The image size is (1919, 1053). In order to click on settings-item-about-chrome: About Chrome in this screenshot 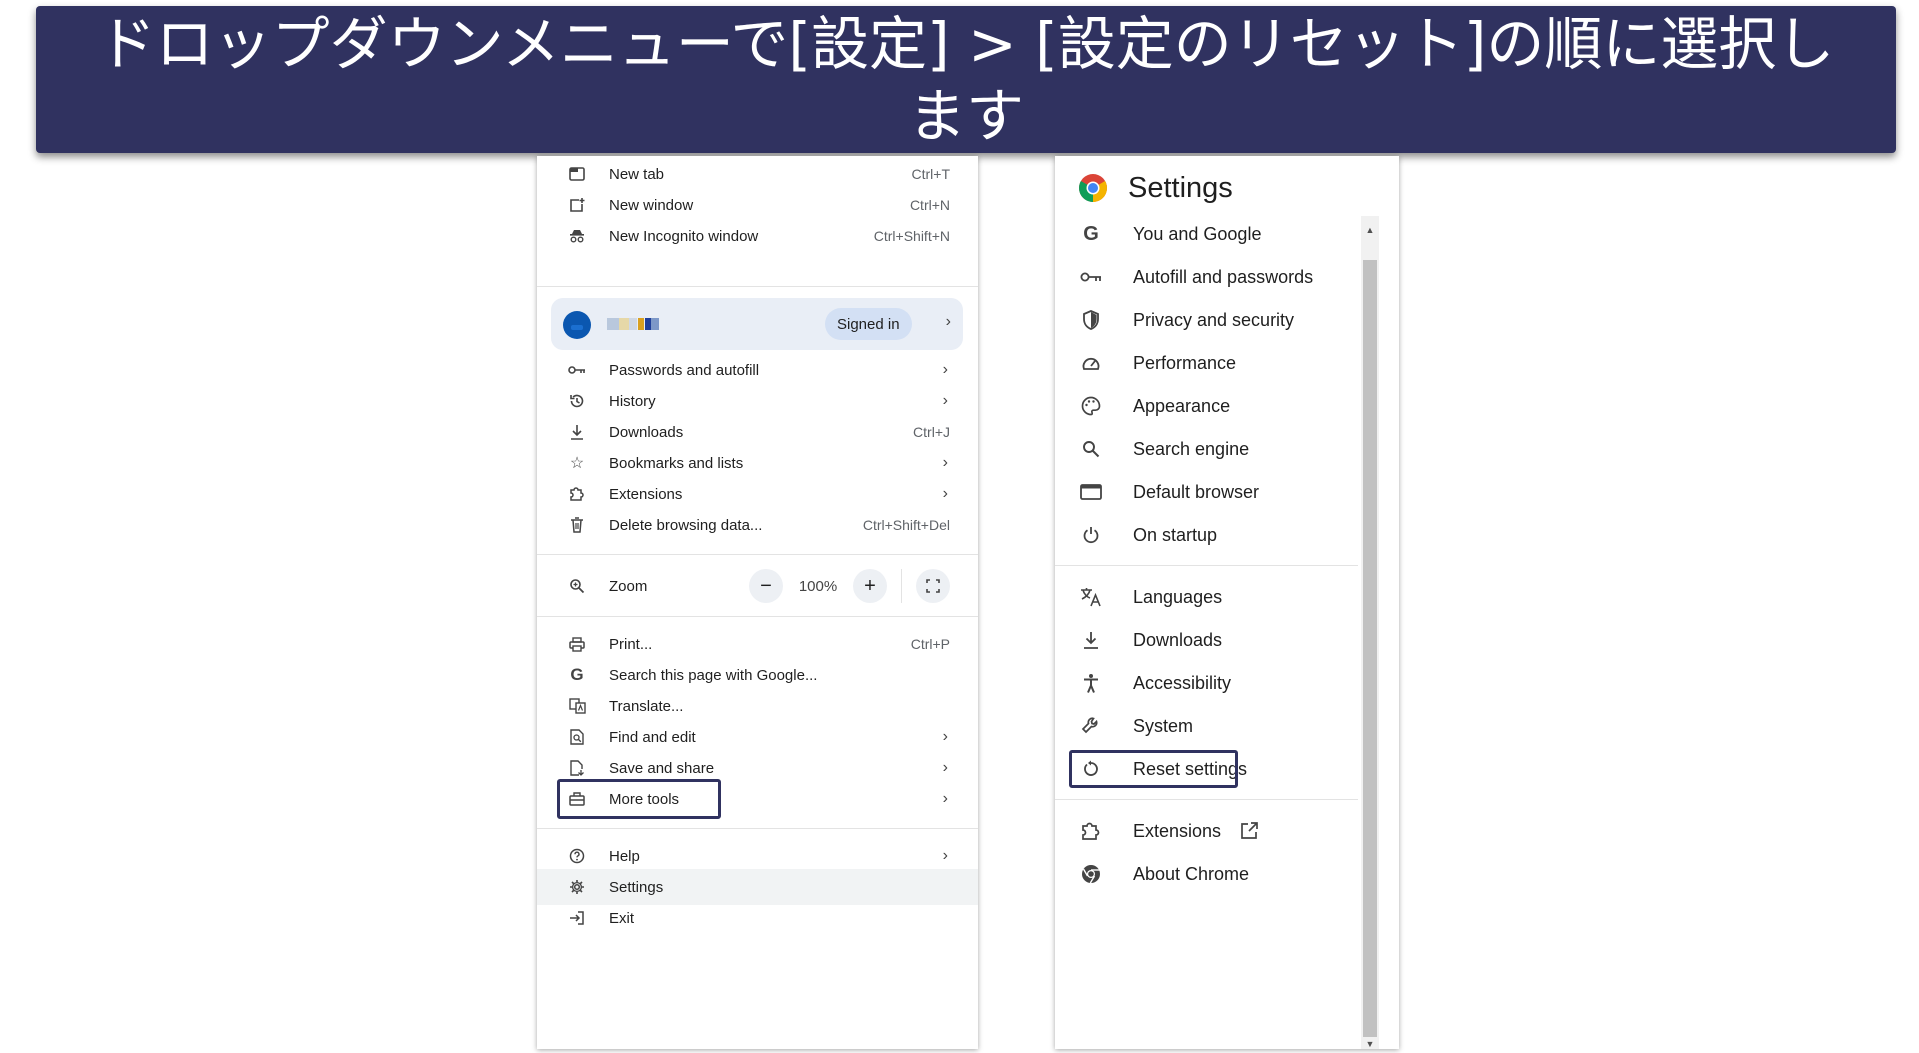, I will do `click(1207, 874)`.